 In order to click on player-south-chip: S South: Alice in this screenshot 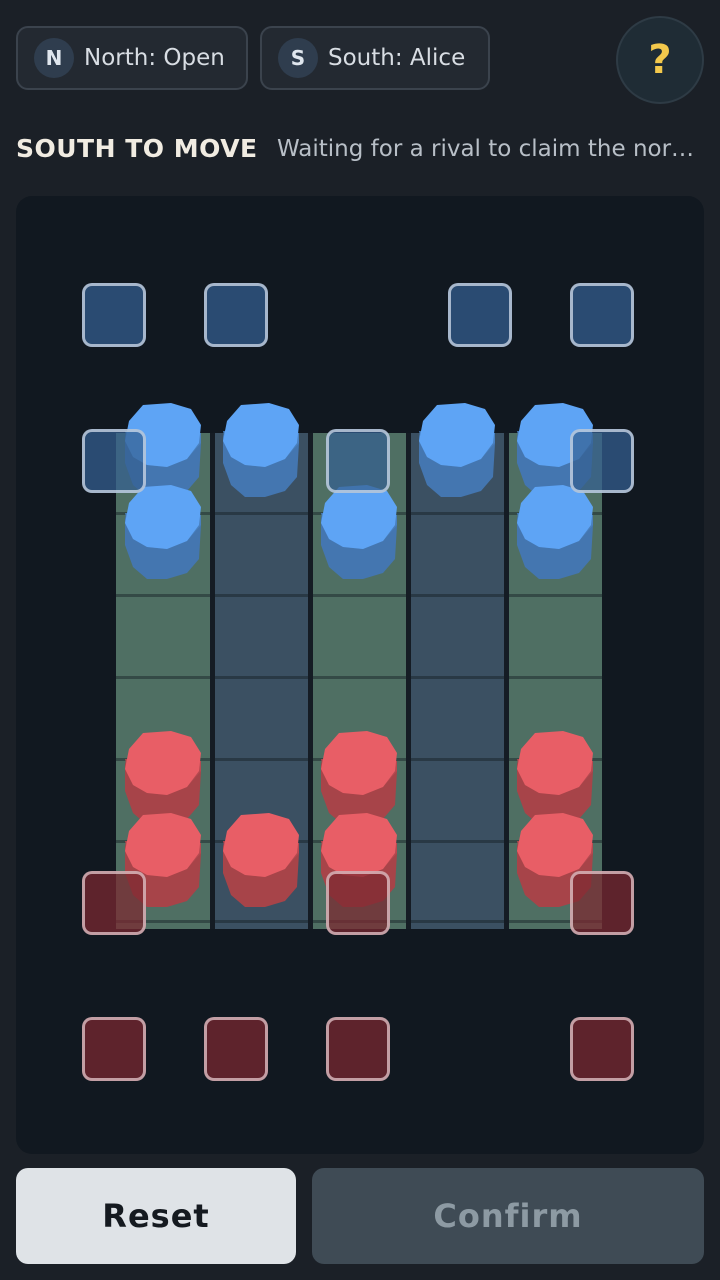, I will do `click(375, 58)`.